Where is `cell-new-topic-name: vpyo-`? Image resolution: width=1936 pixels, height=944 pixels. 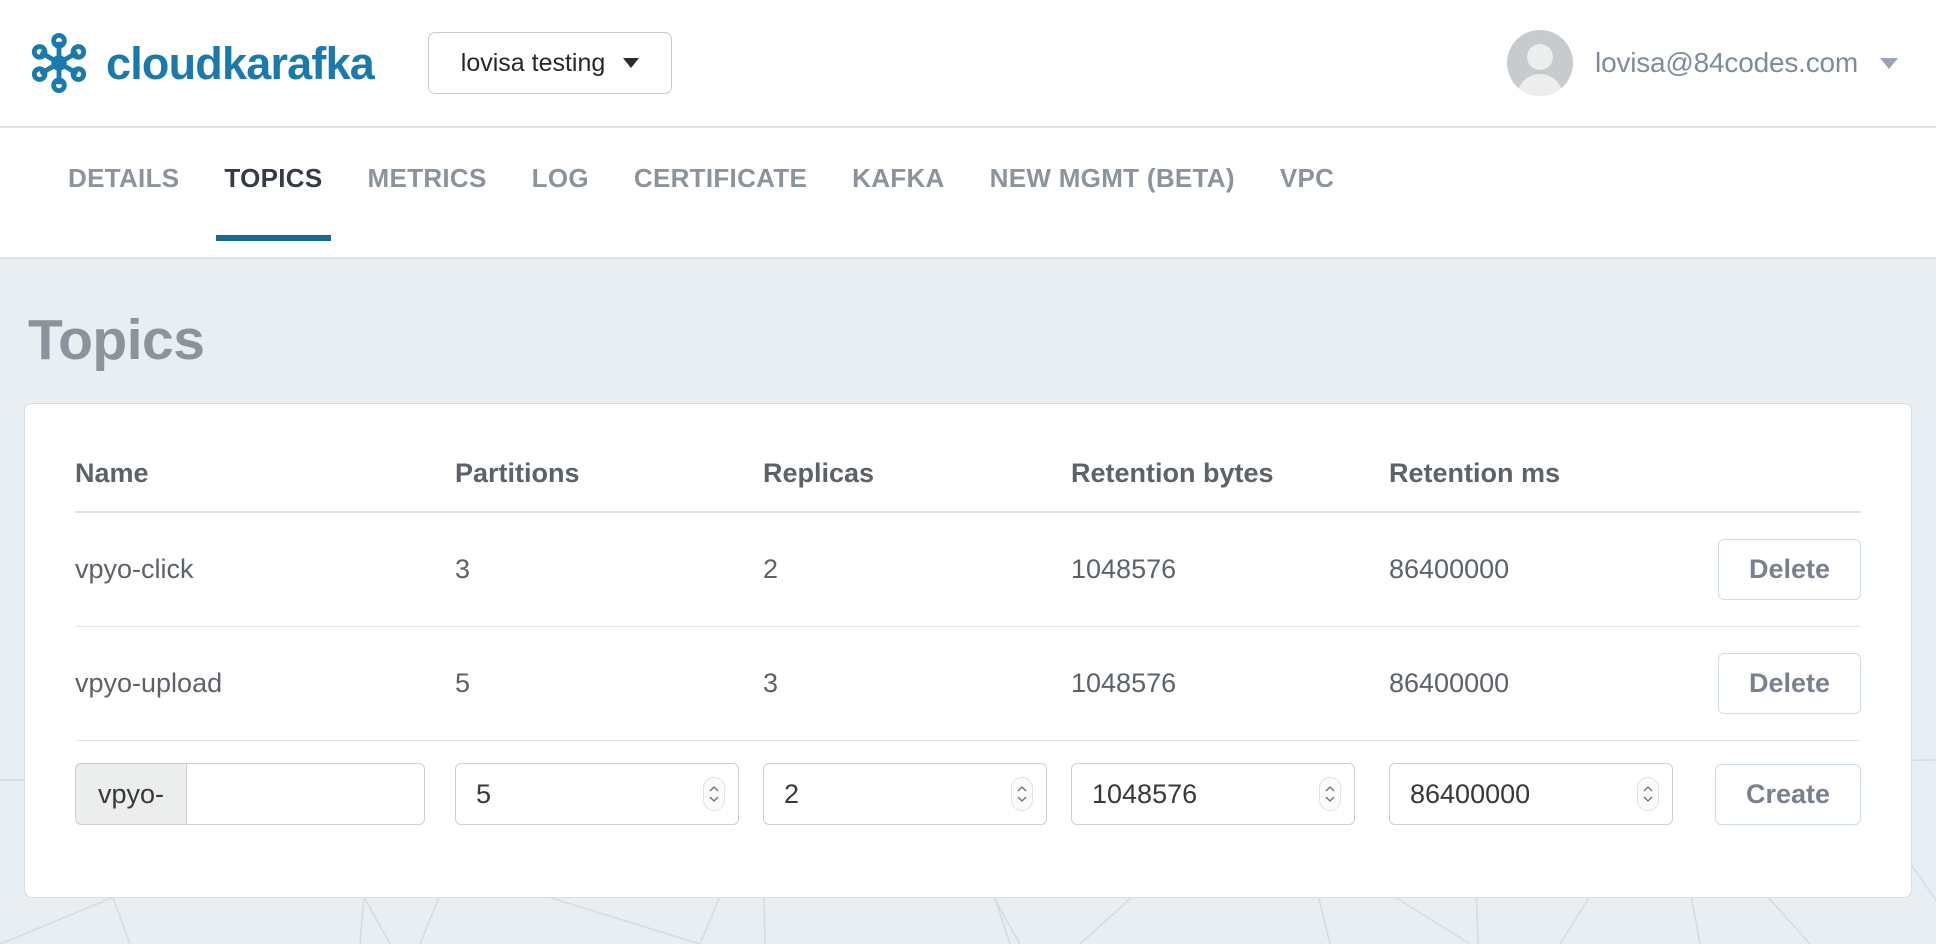 cell-new-topic-name: vpyo- is located at coordinates (265, 788).